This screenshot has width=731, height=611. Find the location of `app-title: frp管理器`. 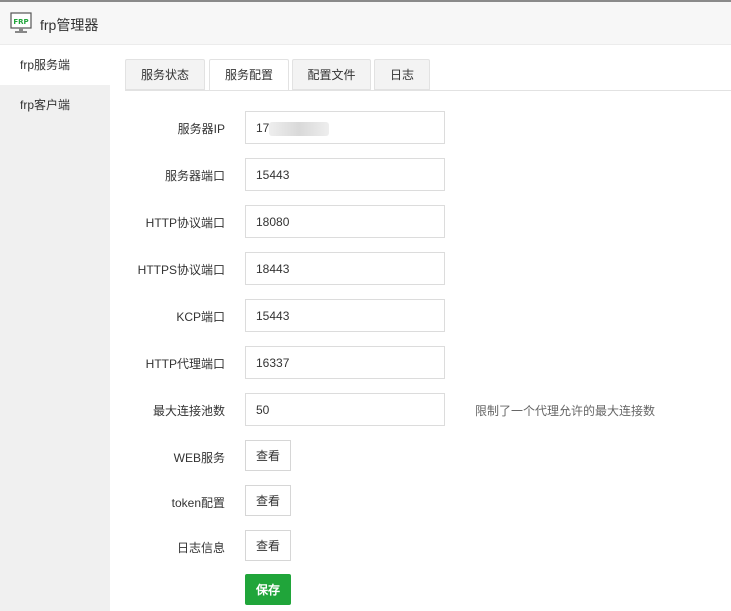

app-title: frp管理器 is located at coordinates (69, 25).